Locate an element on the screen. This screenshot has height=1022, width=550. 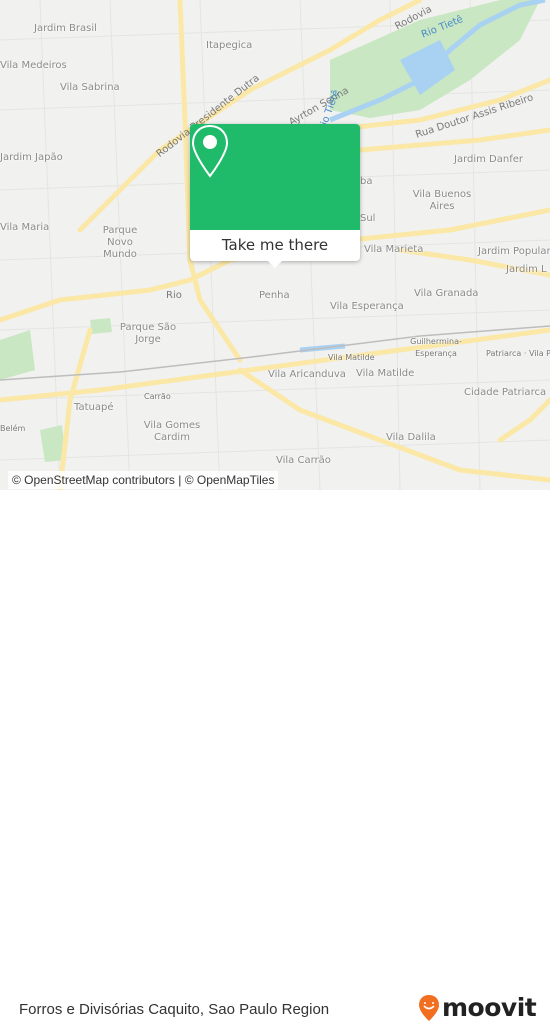
area-label: Vila Aricanduva is located at coordinates (307, 374).